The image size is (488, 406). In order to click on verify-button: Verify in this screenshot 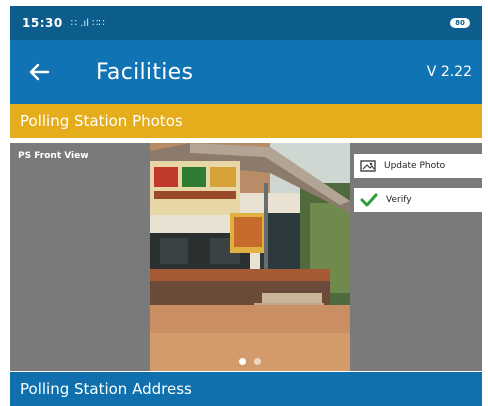, I will do `click(418, 200)`.